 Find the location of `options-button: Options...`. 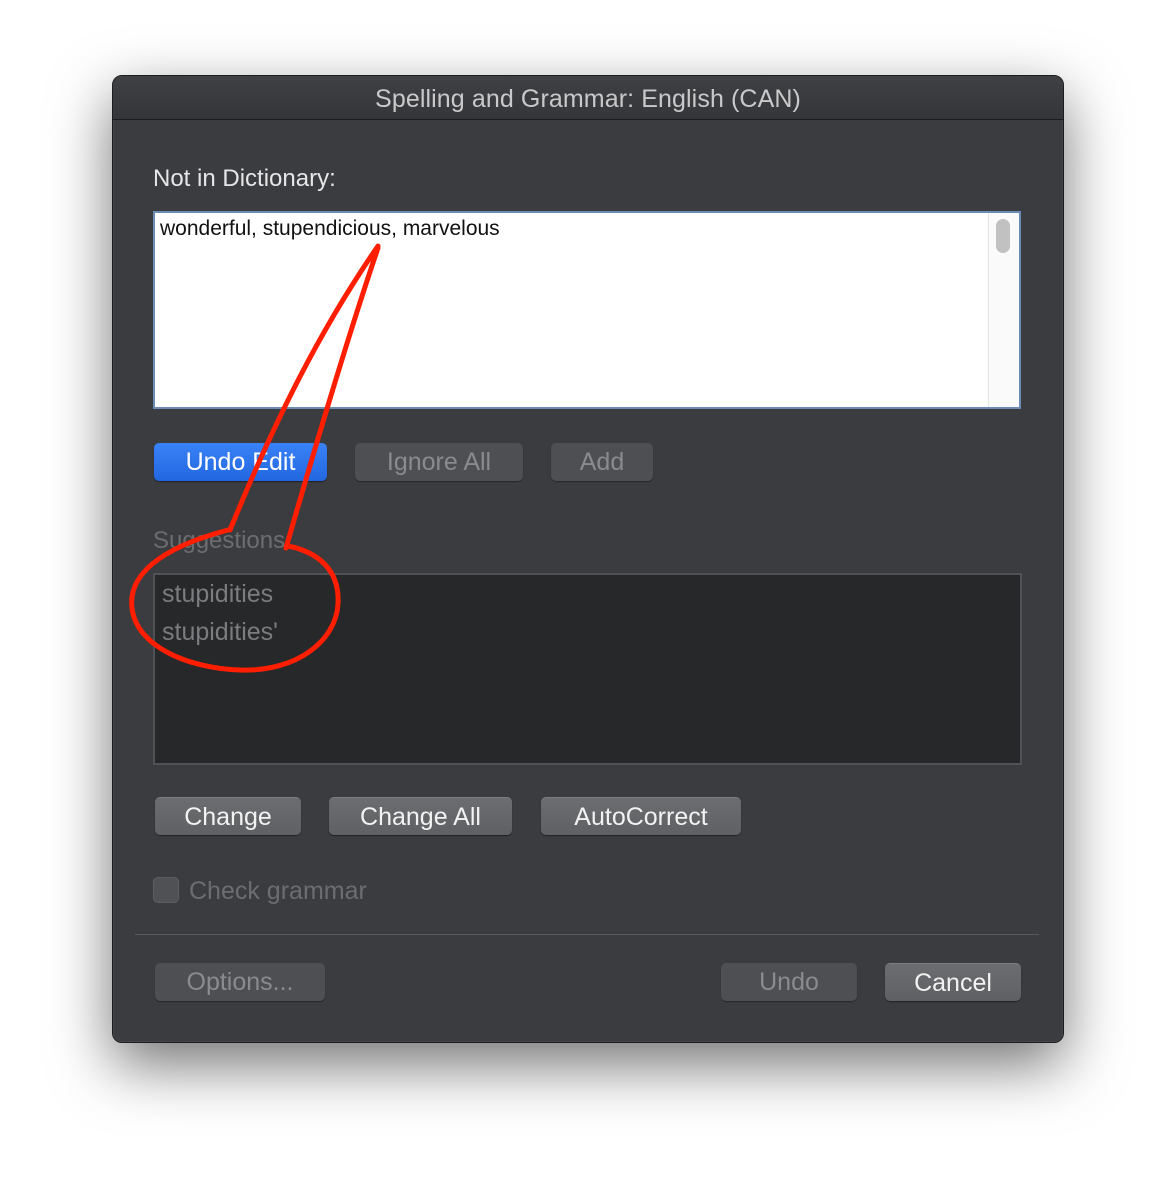

options-button: Options... is located at coordinates (240, 982).